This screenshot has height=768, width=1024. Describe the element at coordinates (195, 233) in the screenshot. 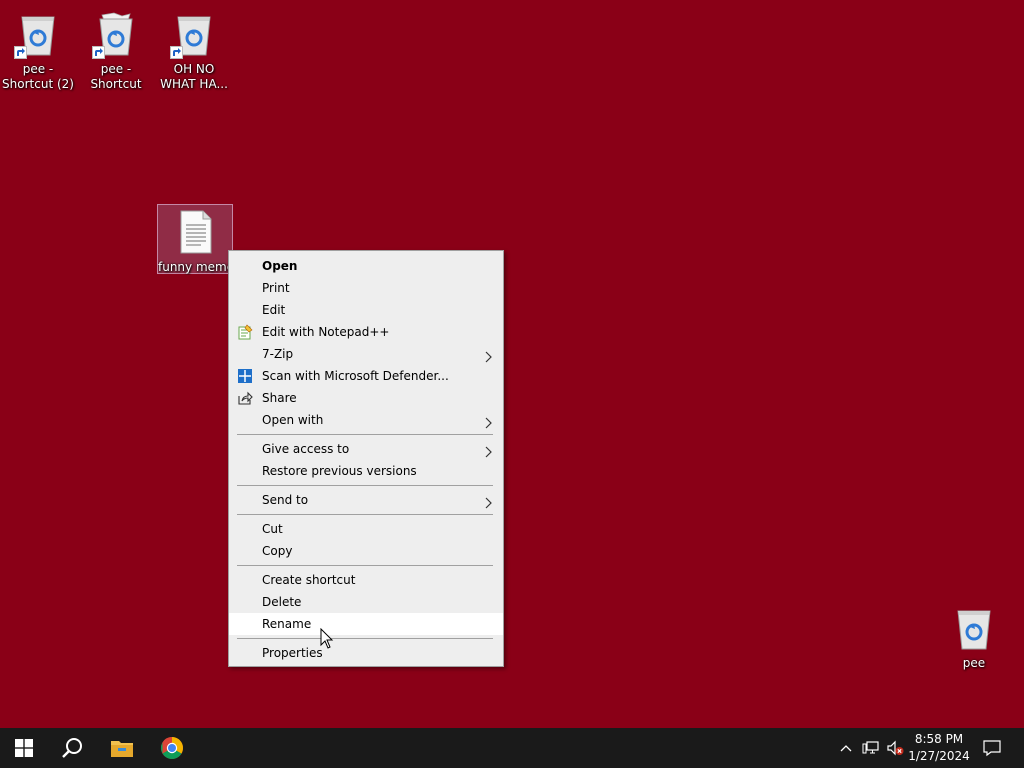

I see `text-file-icon` at that location.